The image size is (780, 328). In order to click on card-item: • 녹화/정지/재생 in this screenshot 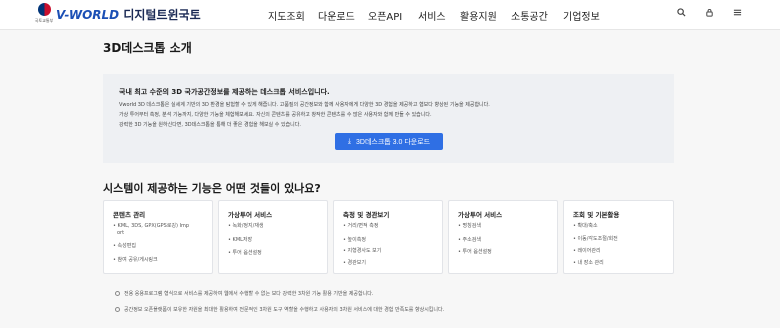, I will do `click(246, 226)`.